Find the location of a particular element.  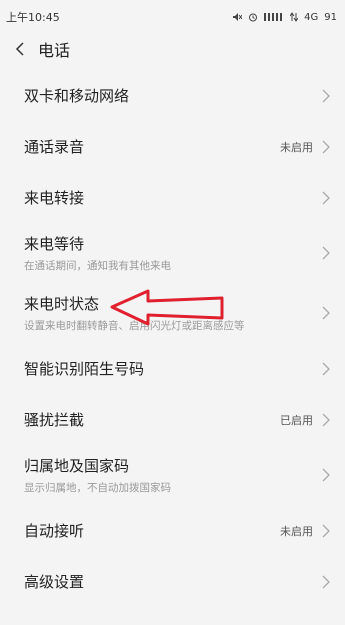

item-label: 归属地及国家码 is located at coordinates (77, 466).